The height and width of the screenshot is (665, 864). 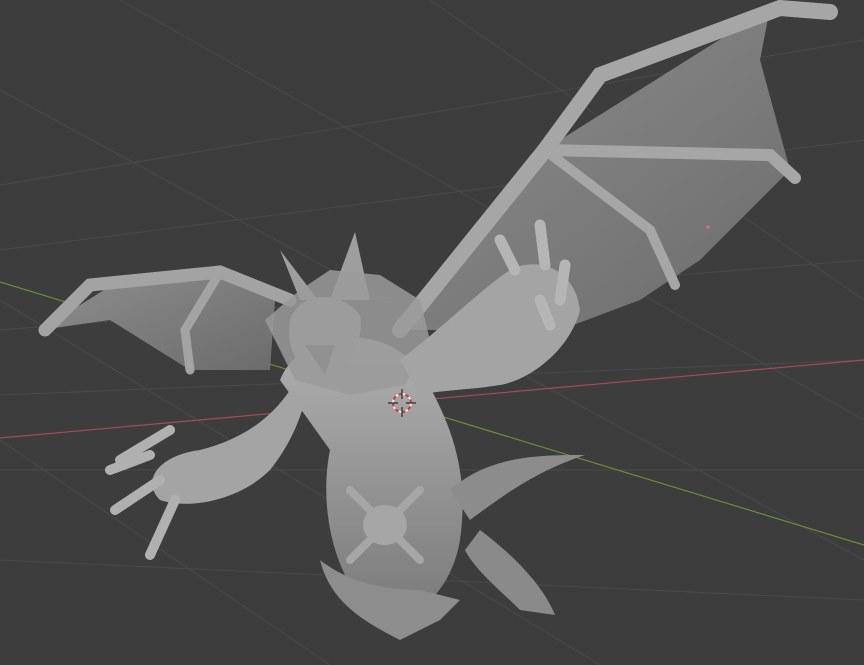 What do you see at coordinates (517, 487) in the screenshot?
I see `dragon-tail` at bounding box center [517, 487].